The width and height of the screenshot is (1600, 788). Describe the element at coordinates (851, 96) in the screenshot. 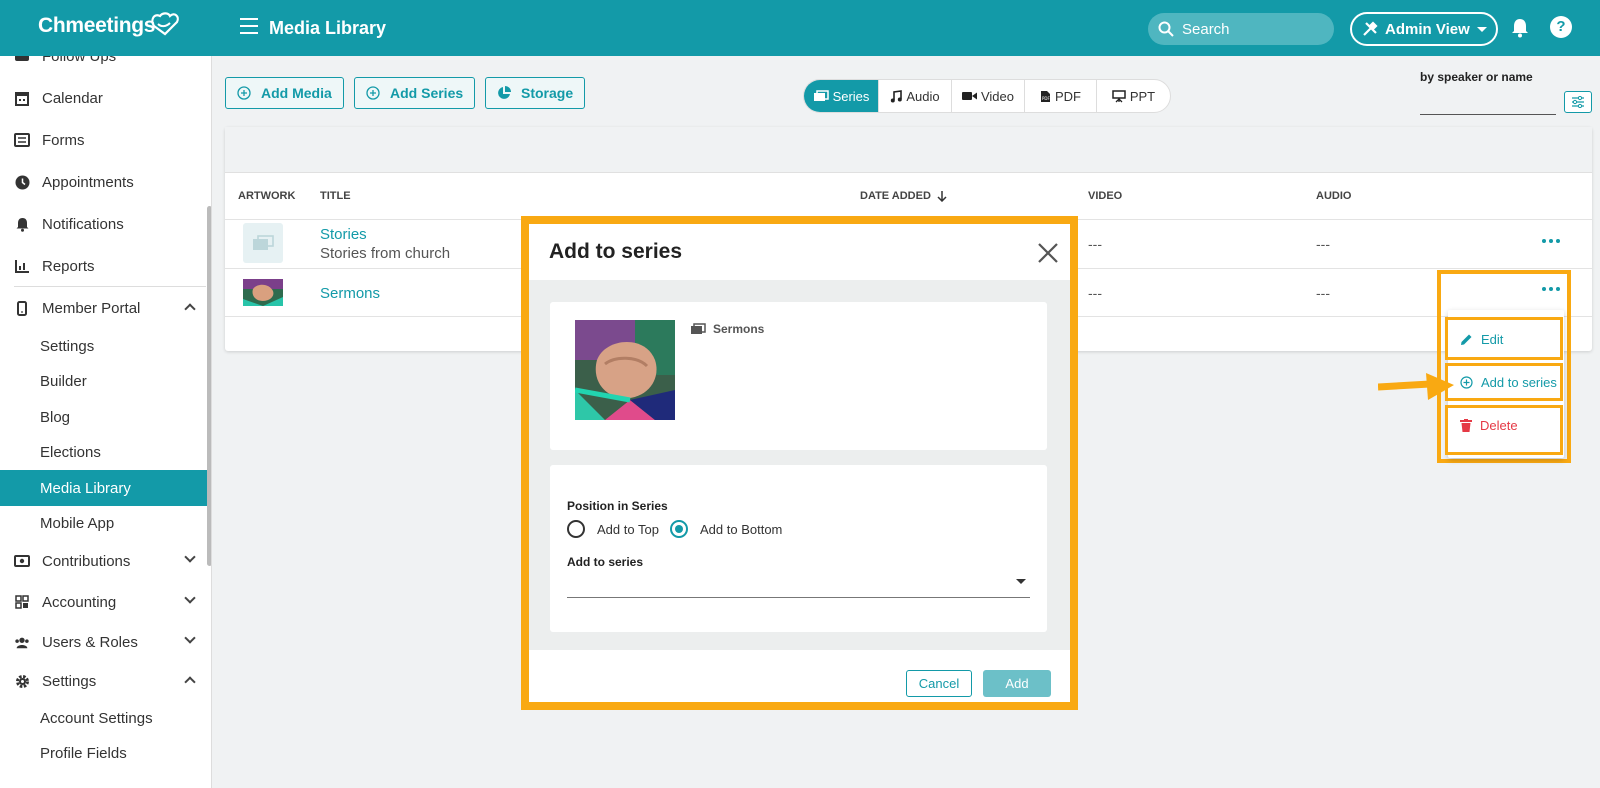

I see `tab-label: Series` at that location.